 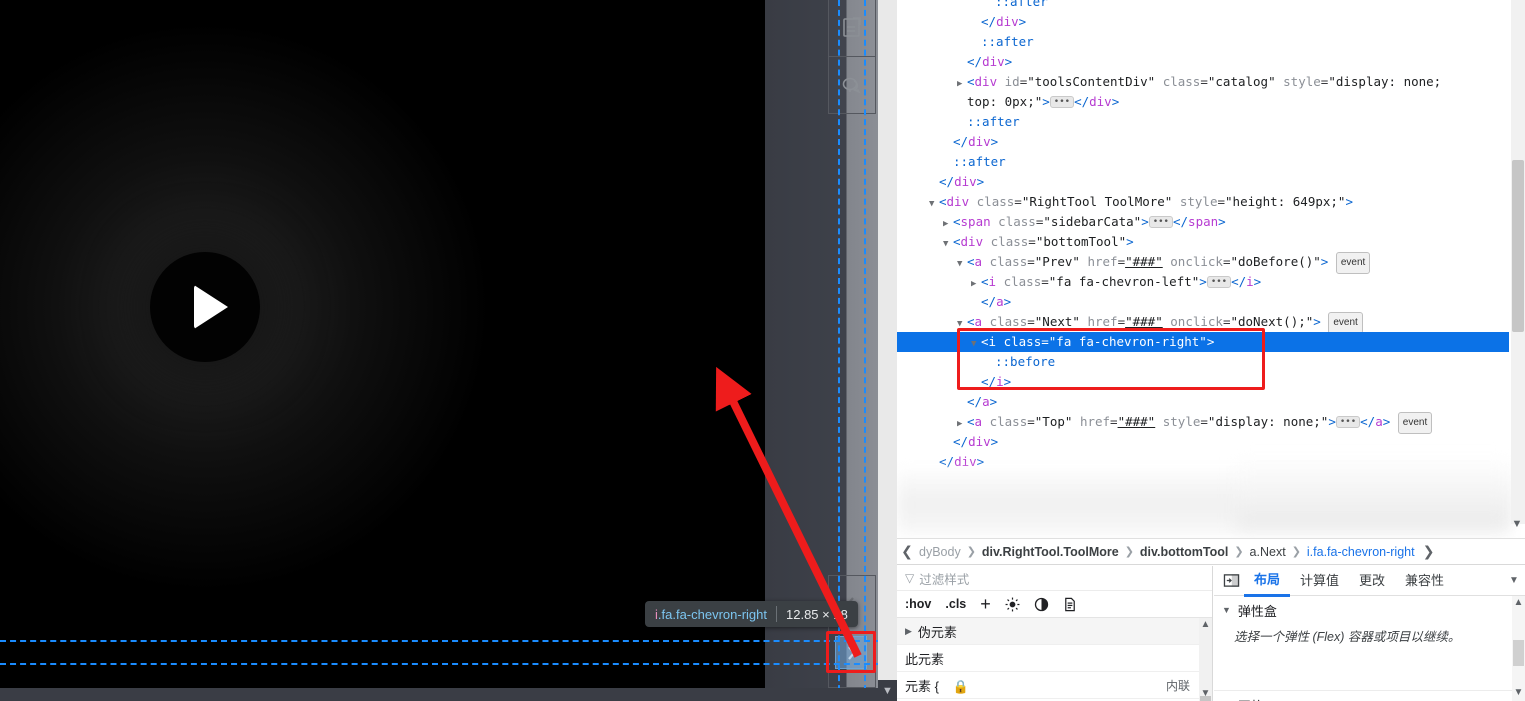 What do you see at coordinates (1203, 102) in the screenshot?
I see `dom-node: top: 0px;"> ••• </div>` at bounding box center [1203, 102].